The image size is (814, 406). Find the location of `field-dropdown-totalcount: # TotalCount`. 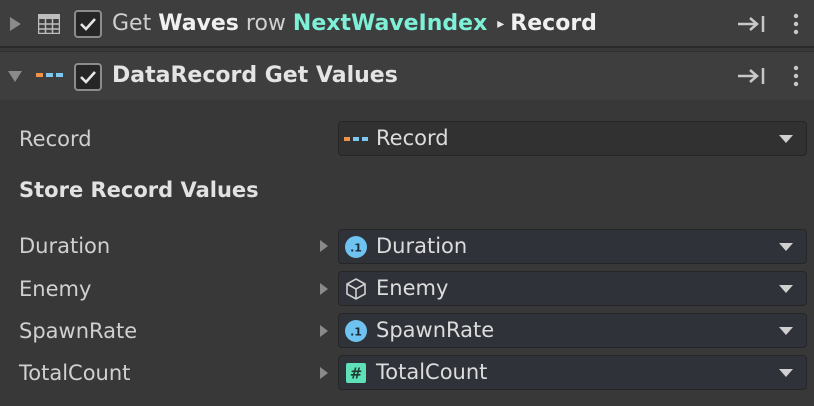

field-dropdown-totalcount: # TotalCount is located at coordinates (572, 372).